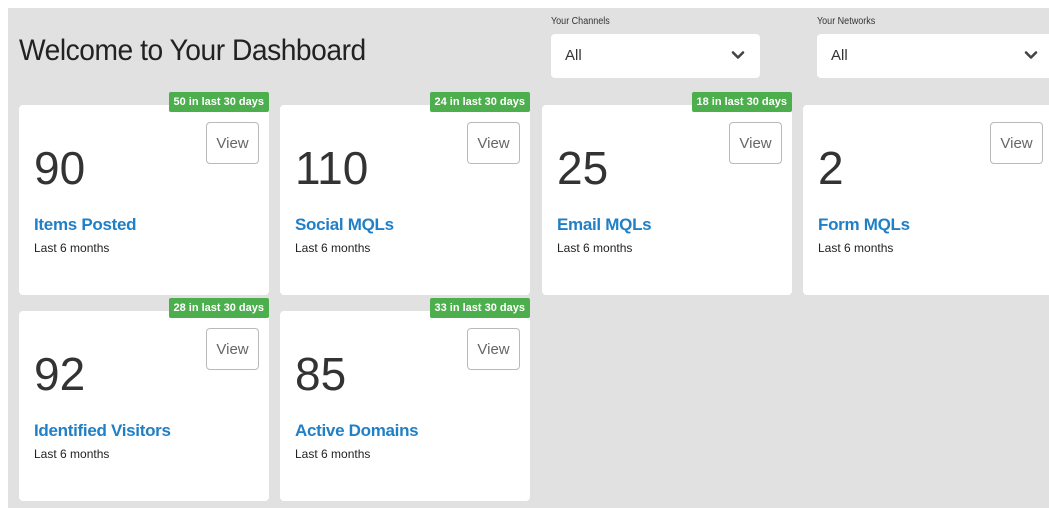 This screenshot has height=508, width=1049. Describe the element at coordinates (839, 55) in the screenshot. I see `networks-select-value: All` at that location.